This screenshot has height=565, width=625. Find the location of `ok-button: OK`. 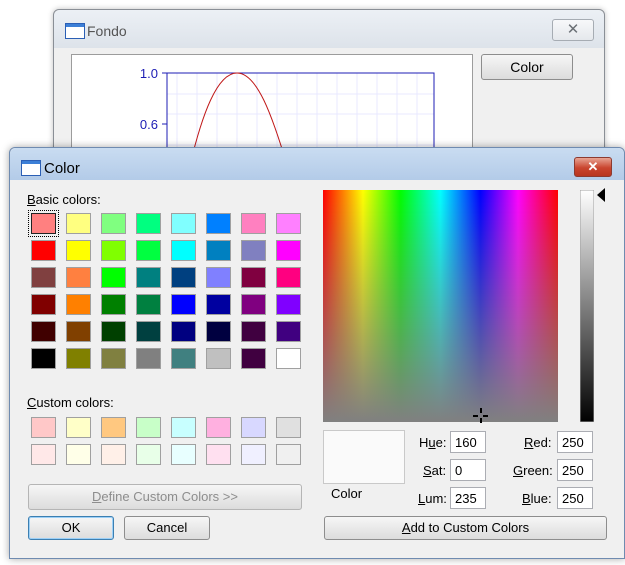

ok-button: OK is located at coordinates (71, 528).